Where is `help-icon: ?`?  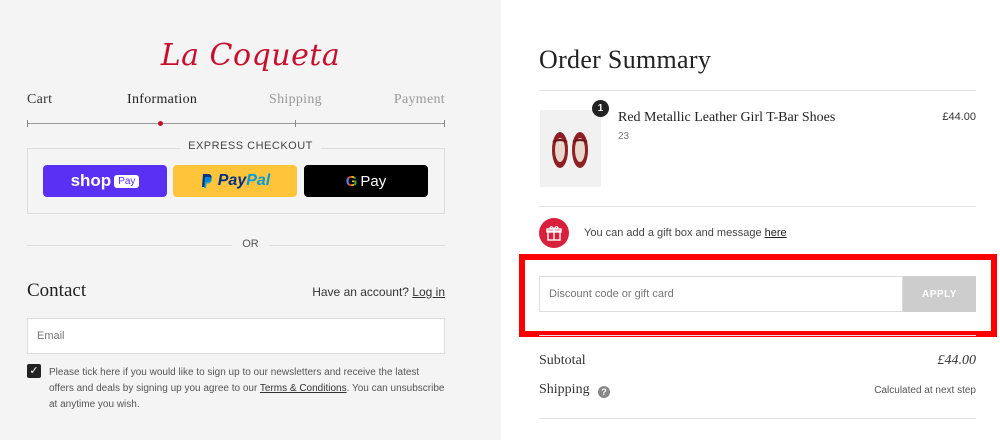
help-icon: ? is located at coordinates (604, 392).